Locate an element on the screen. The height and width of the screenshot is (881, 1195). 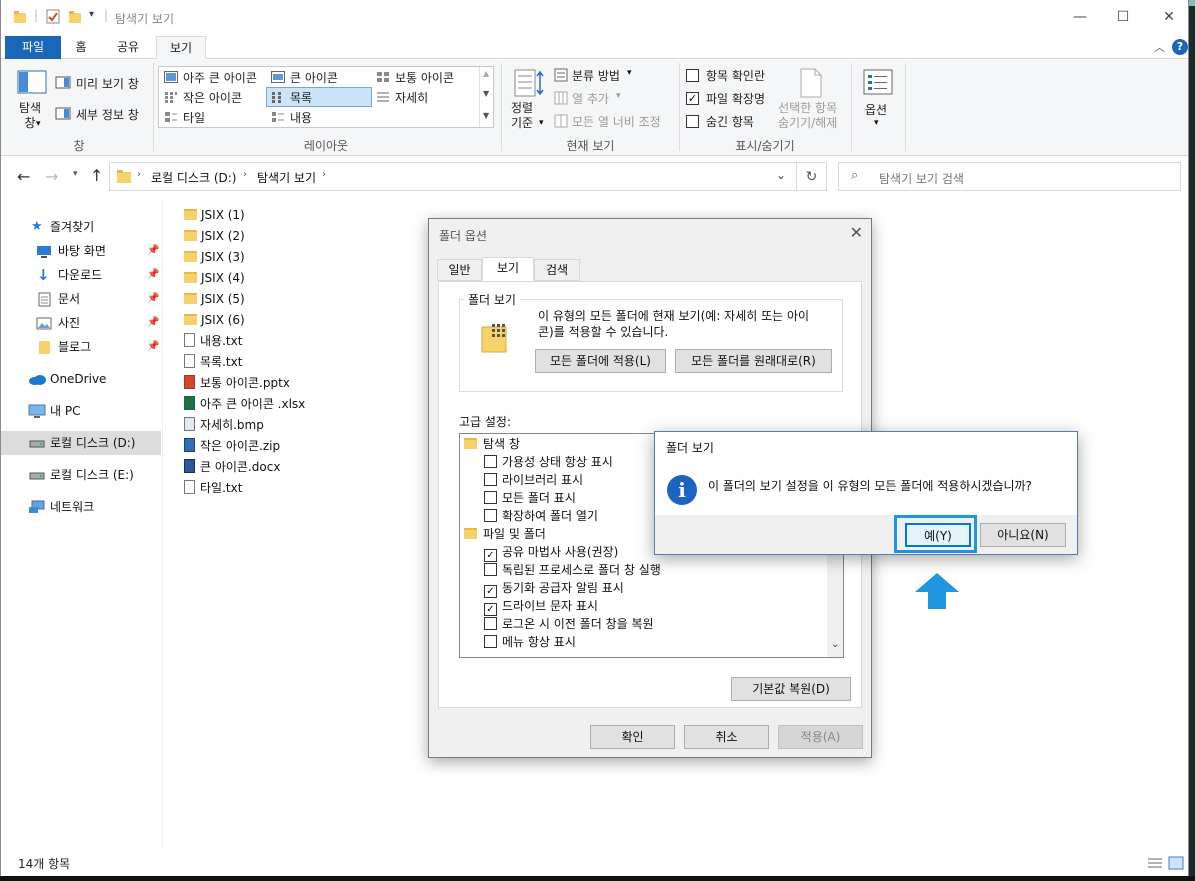
cancel-button: 취소 is located at coordinates (726, 737).